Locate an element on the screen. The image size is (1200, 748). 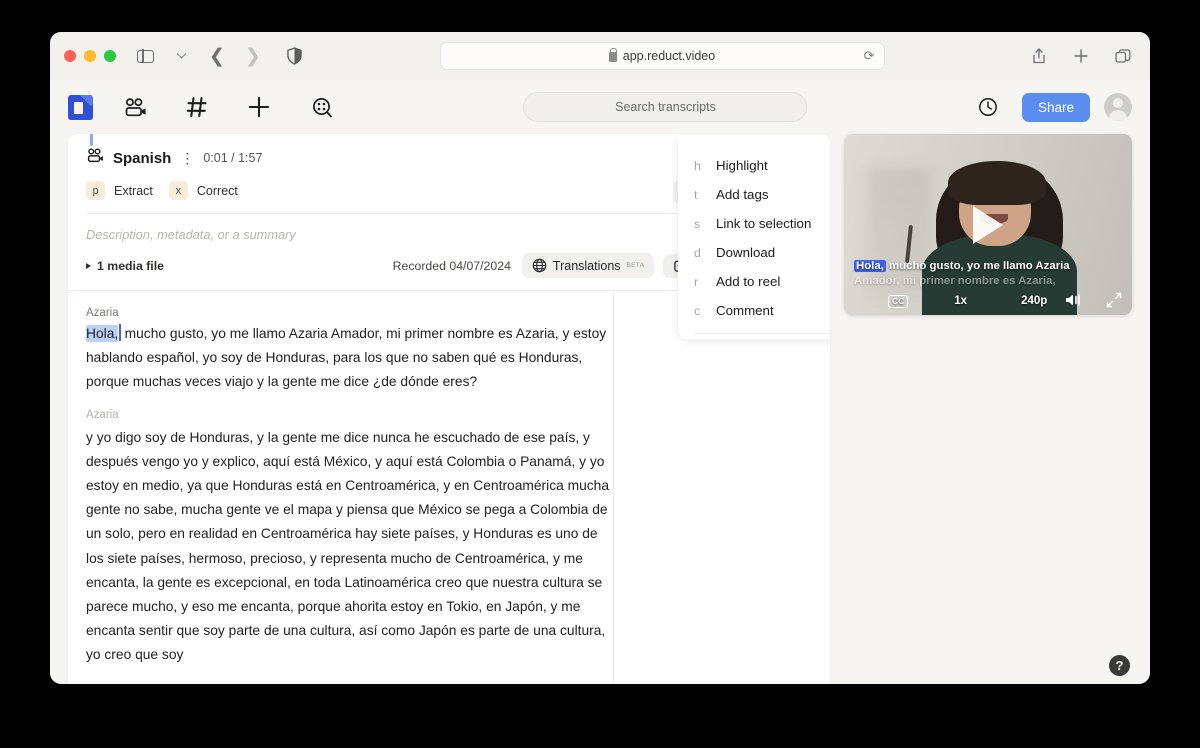
share-icon is located at coordinates (1039, 56).